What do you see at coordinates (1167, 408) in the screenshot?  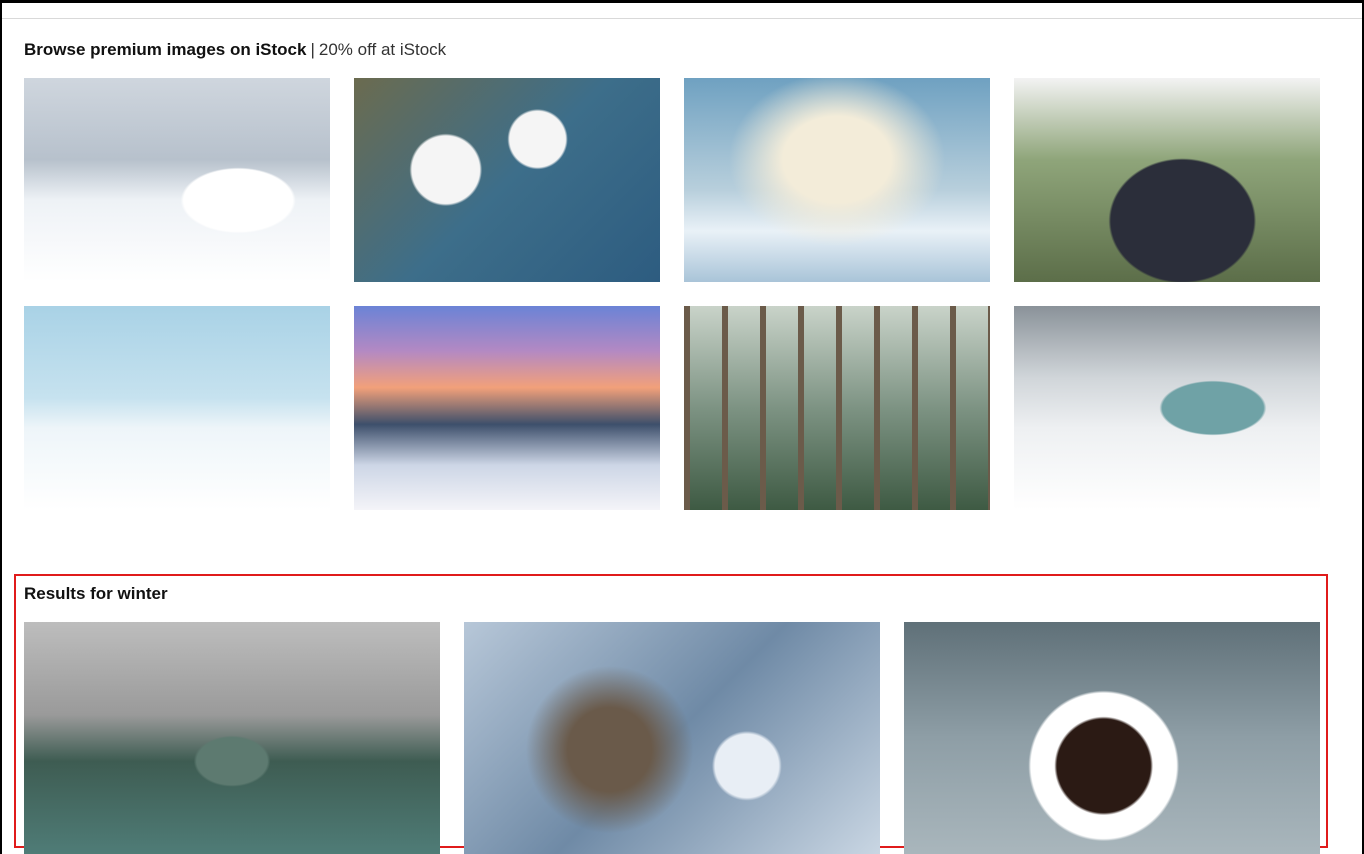 I see `istock-image-fat-bike` at bounding box center [1167, 408].